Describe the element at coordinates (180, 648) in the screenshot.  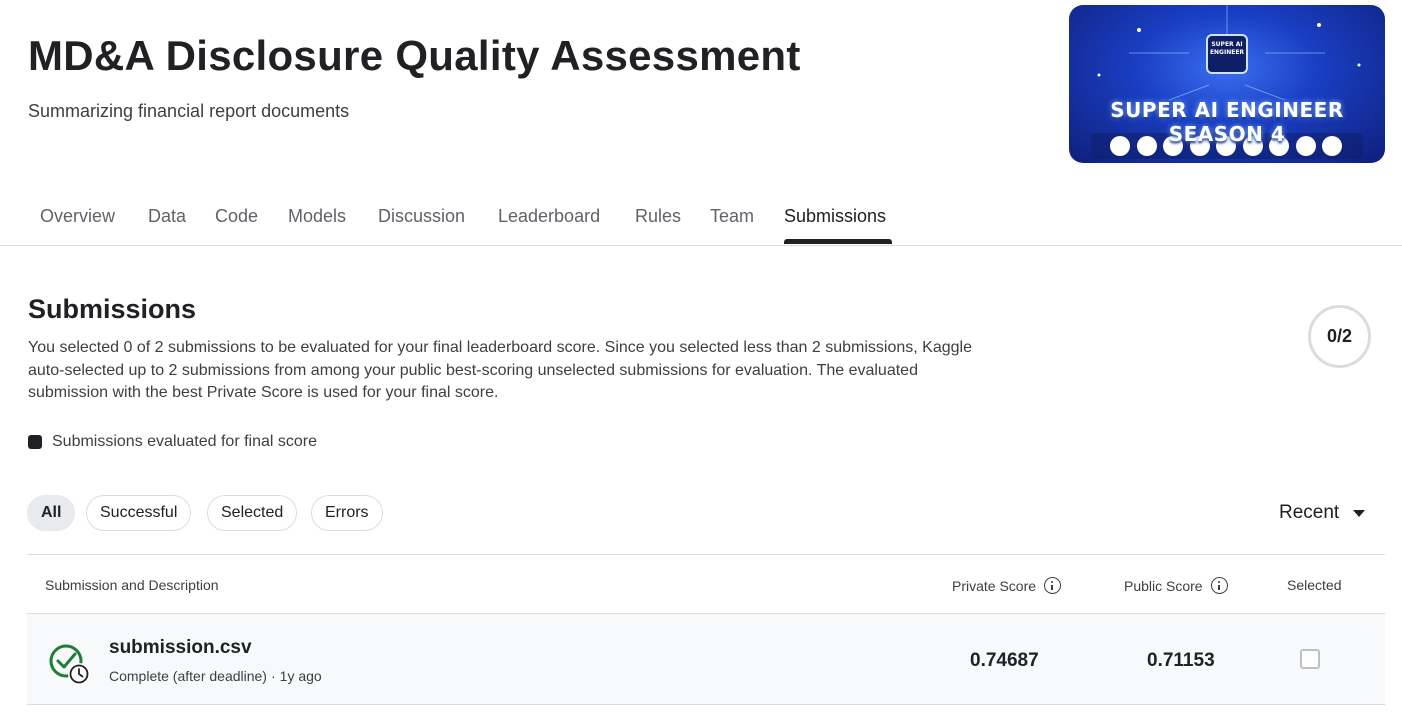
I see `submission-file-name: submission.csv` at that location.